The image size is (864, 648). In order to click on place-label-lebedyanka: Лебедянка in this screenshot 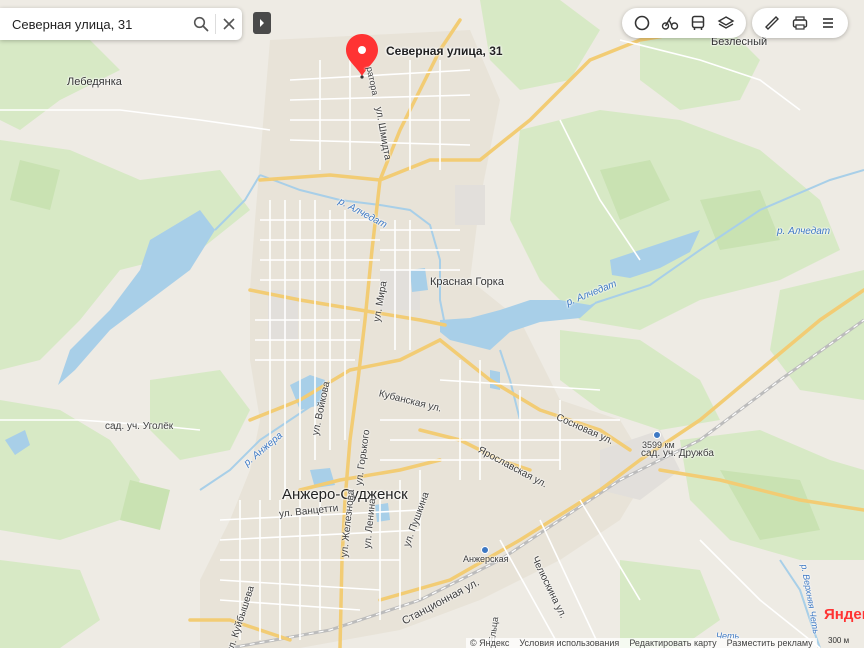, I will do `click(94, 82)`.